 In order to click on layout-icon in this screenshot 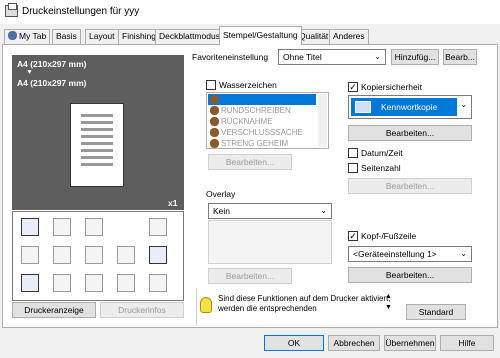, I will do `click(94, 227)`.